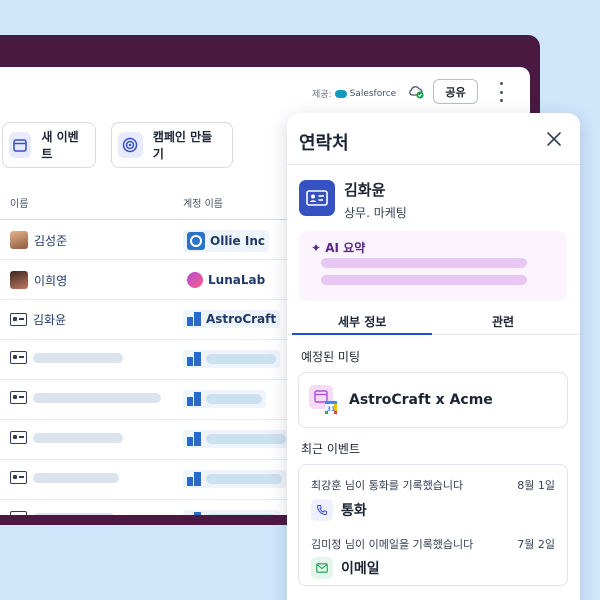  What do you see at coordinates (130, 145) in the screenshot?
I see `target-icon` at bounding box center [130, 145].